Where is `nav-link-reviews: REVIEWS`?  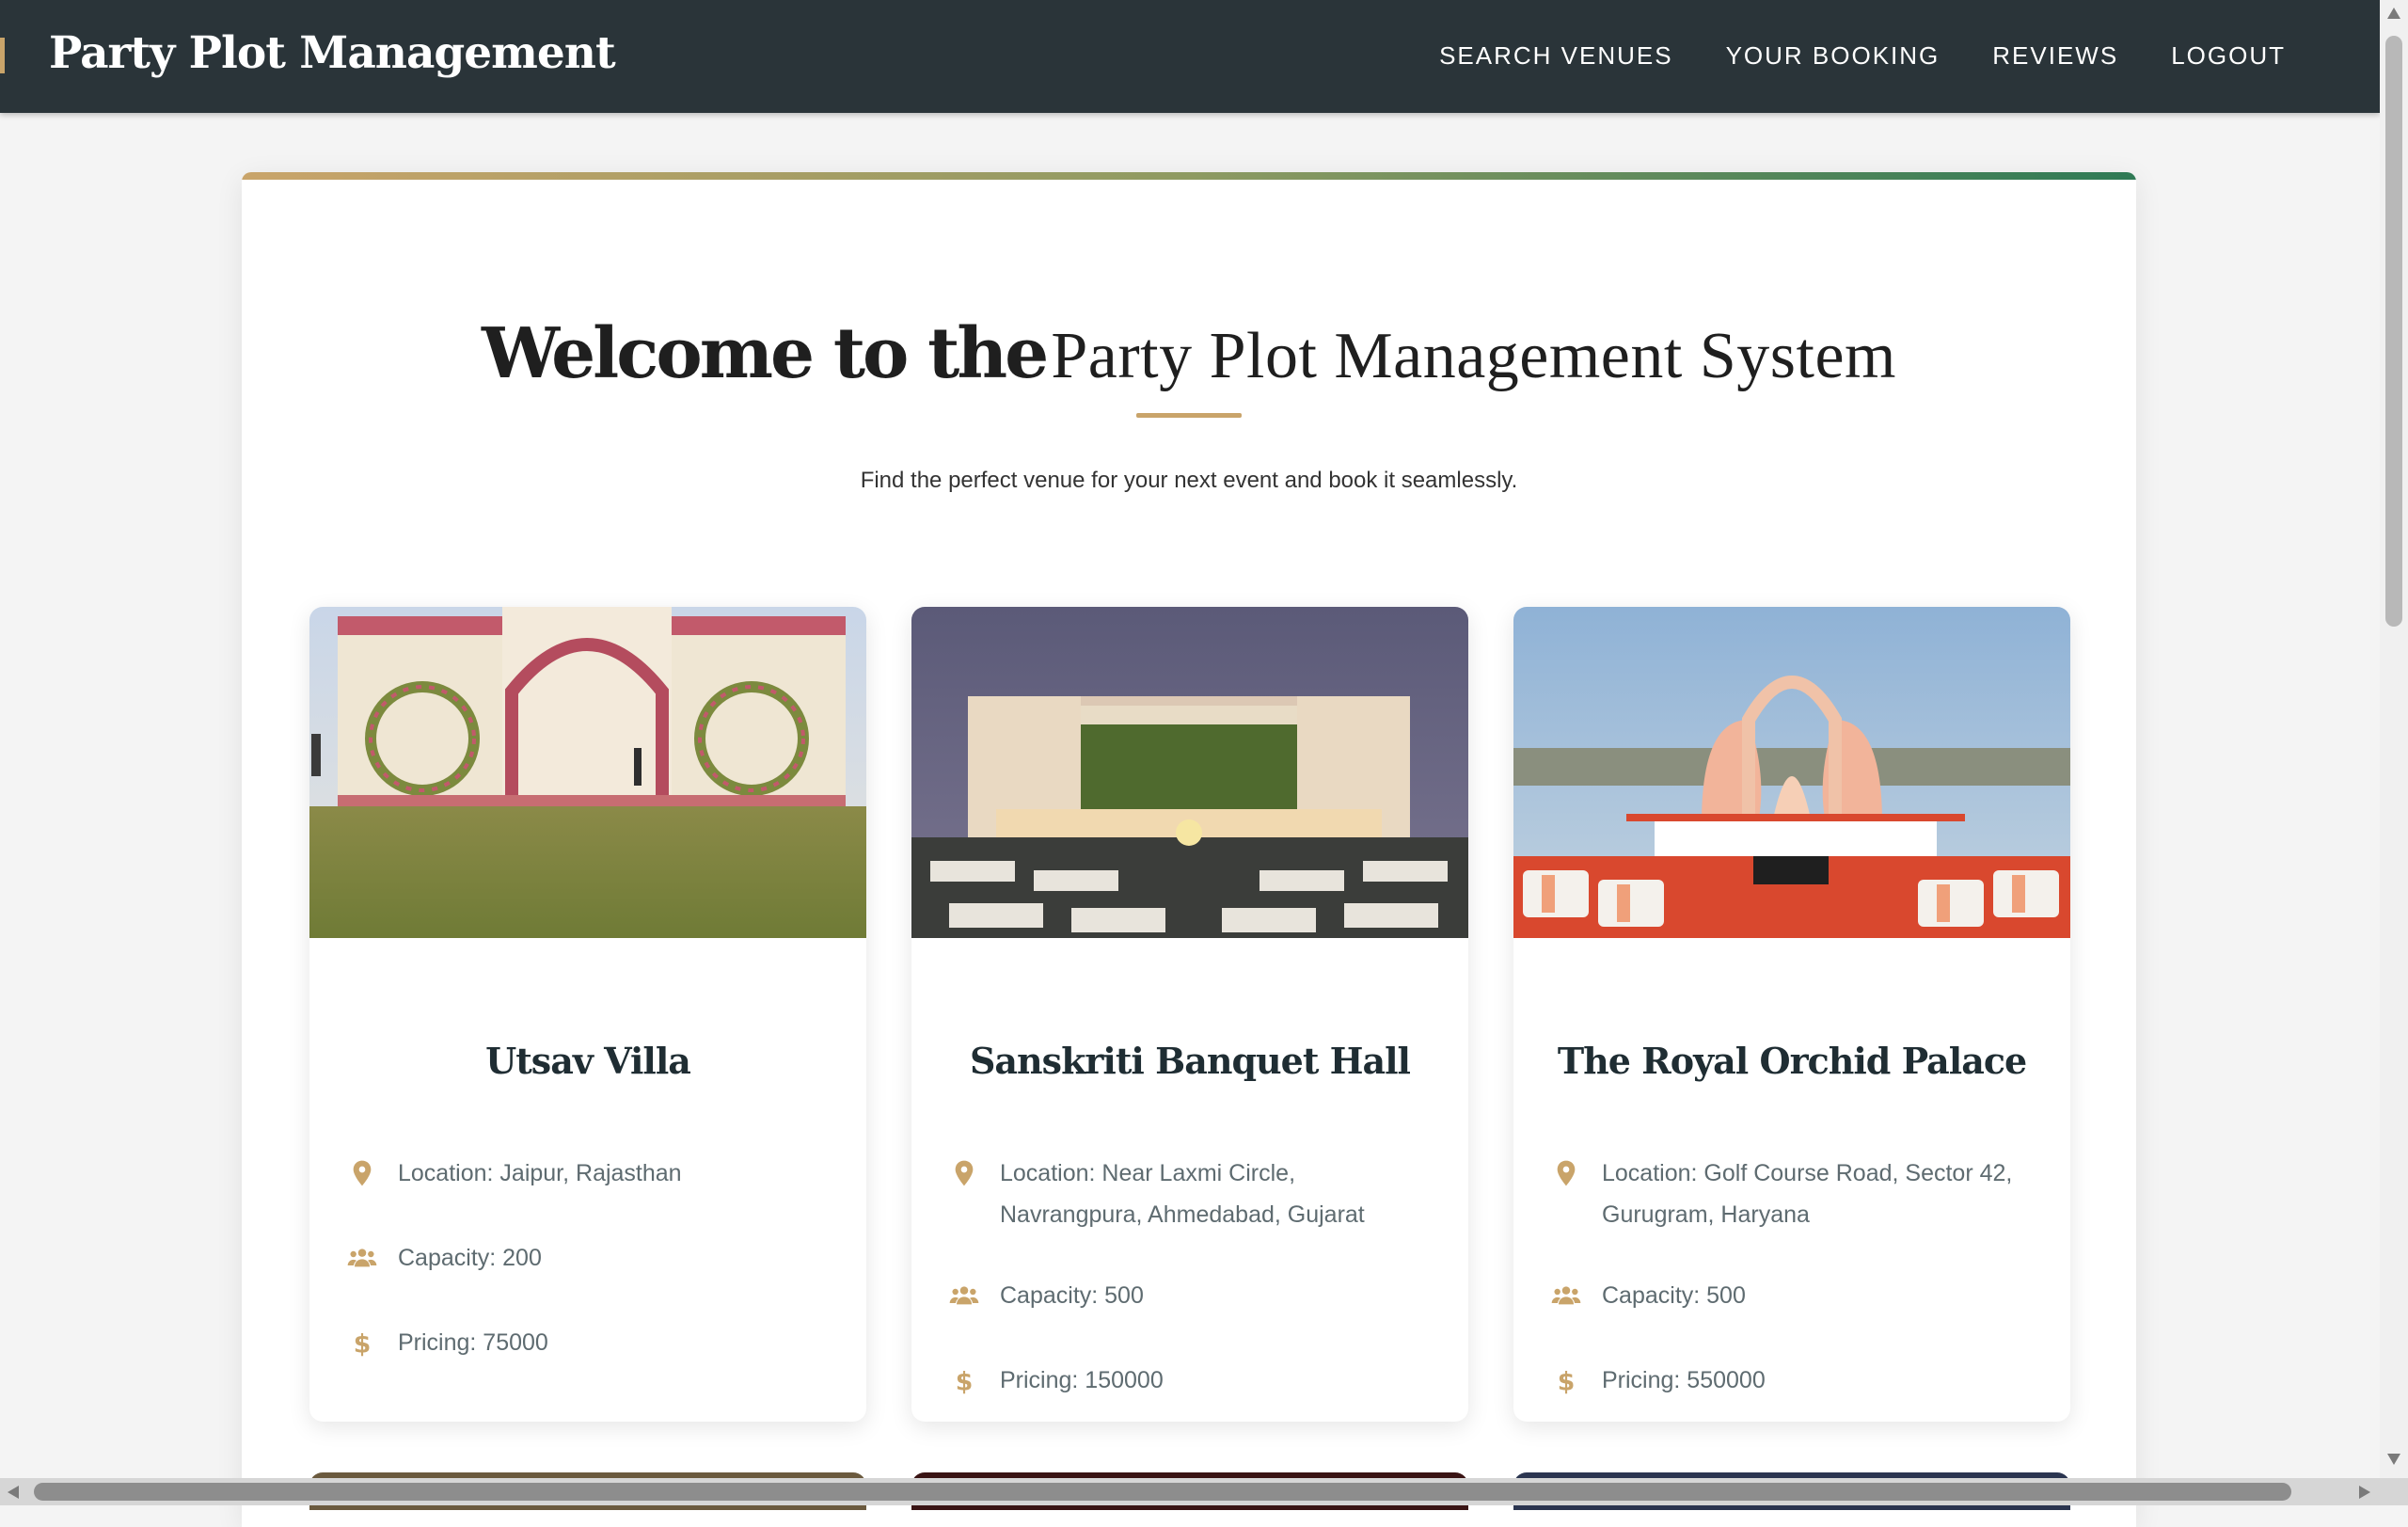 nav-link-reviews: REVIEWS is located at coordinates (2055, 56).